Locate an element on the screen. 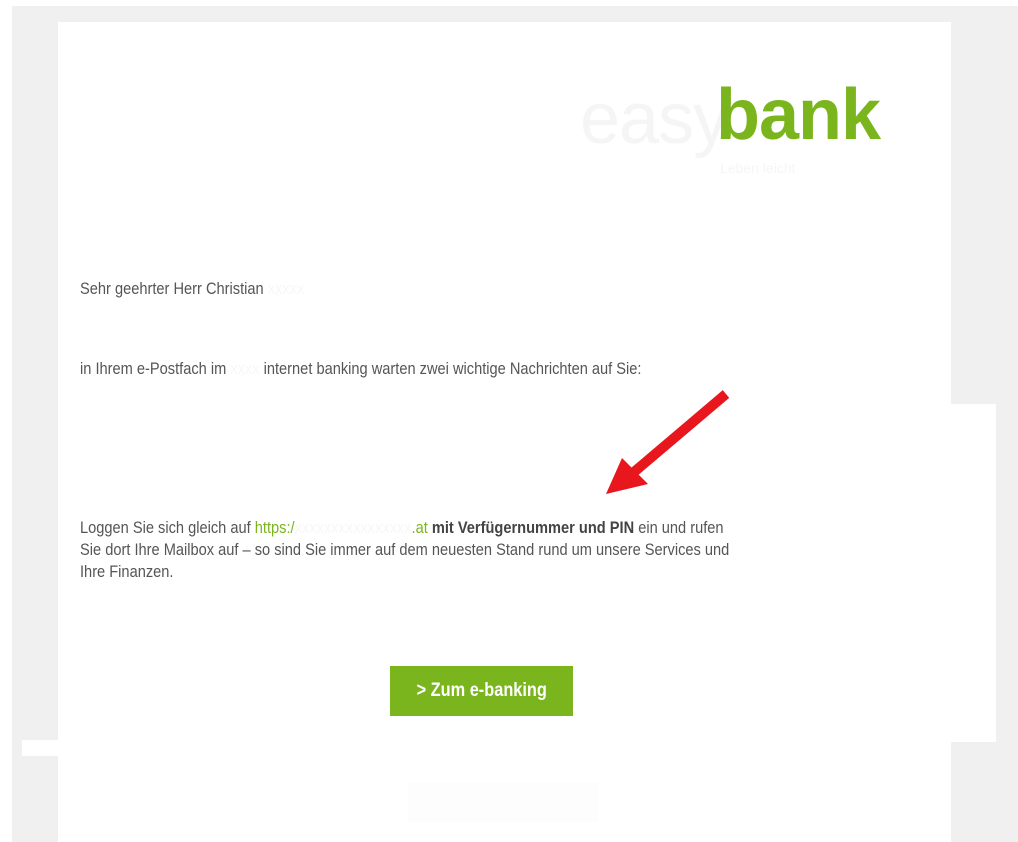  redacted-bank-name: xxxx is located at coordinates (245, 368).